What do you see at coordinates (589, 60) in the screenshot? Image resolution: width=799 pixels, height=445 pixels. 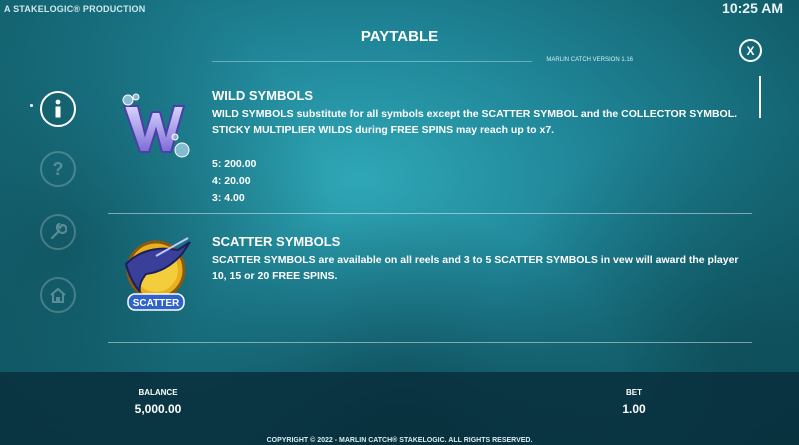 I see `version-label: MARLIN CATCH VERSION 1.16` at bounding box center [589, 60].